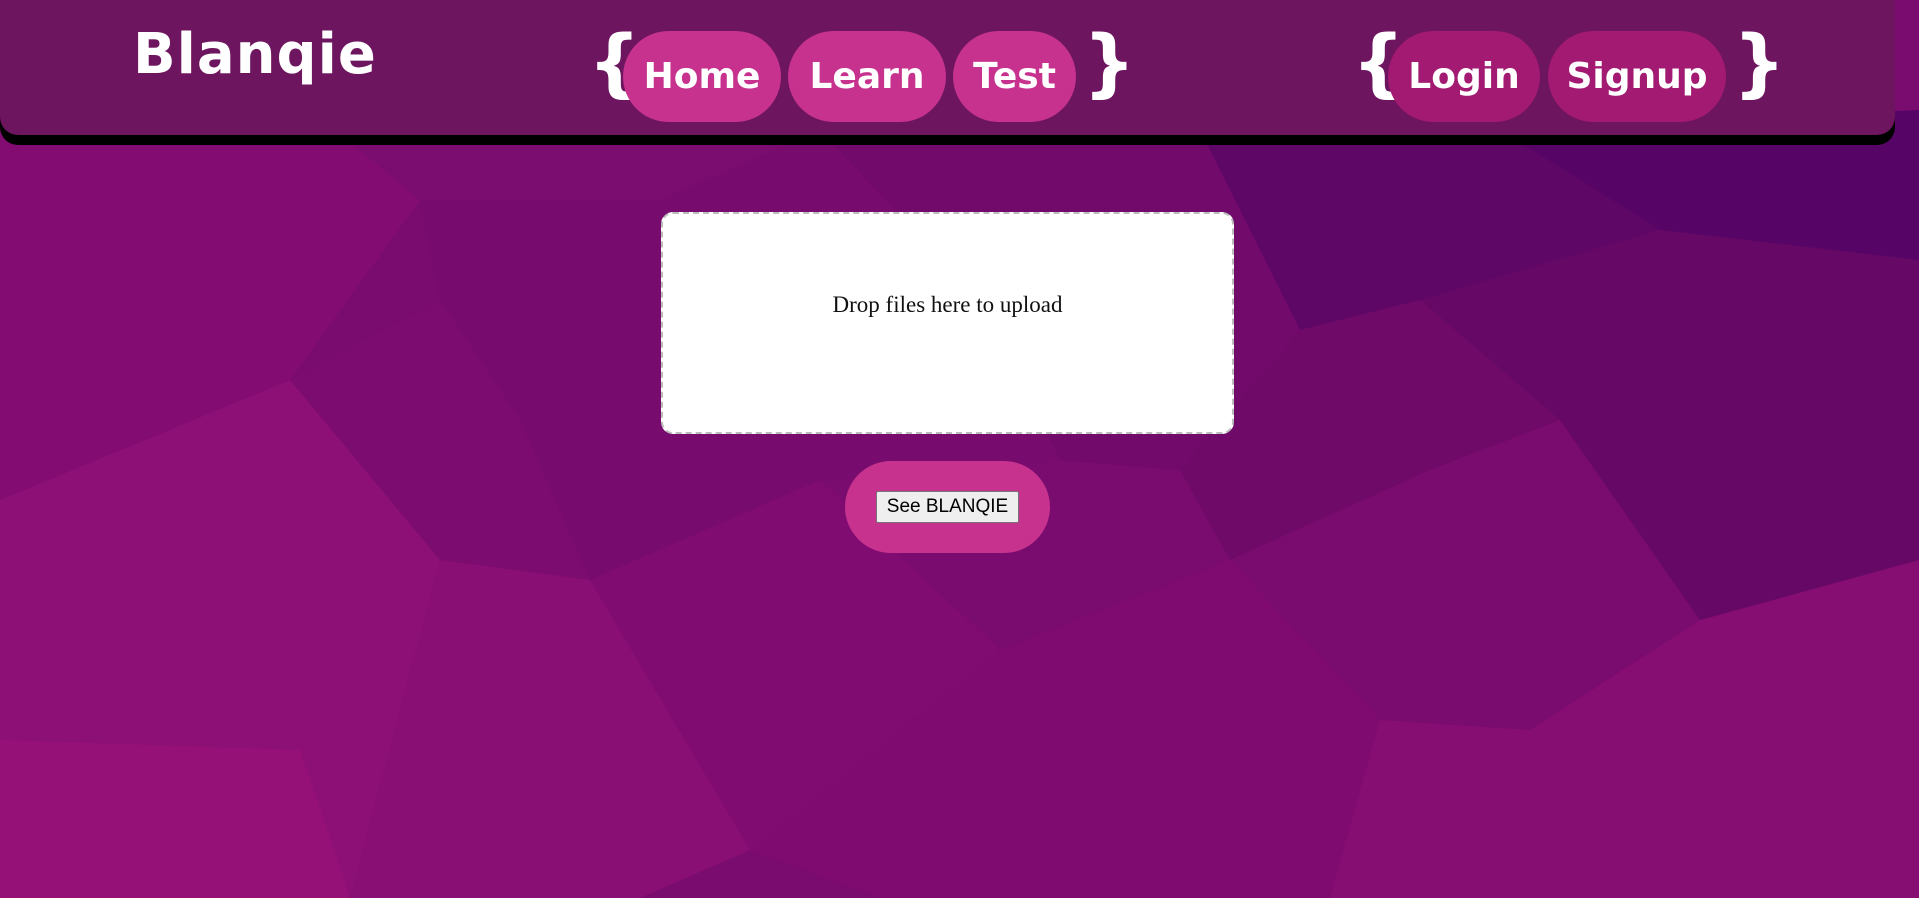 The image size is (1919, 898). What do you see at coordinates (1014, 76) in the screenshot?
I see `nav-test-button: Test` at bounding box center [1014, 76].